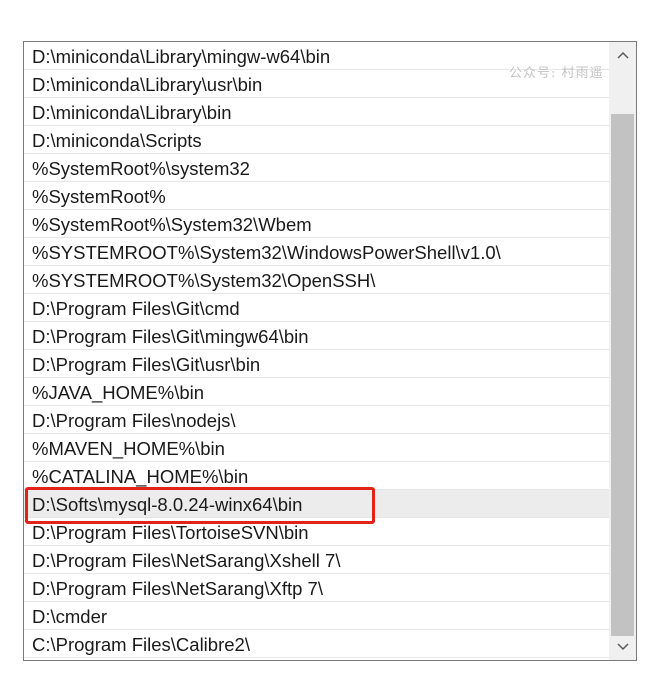  Describe the element at coordinates (317, 392) in the screenshot. I see `path-row: %JAVA_HOME%\bin` at that location.